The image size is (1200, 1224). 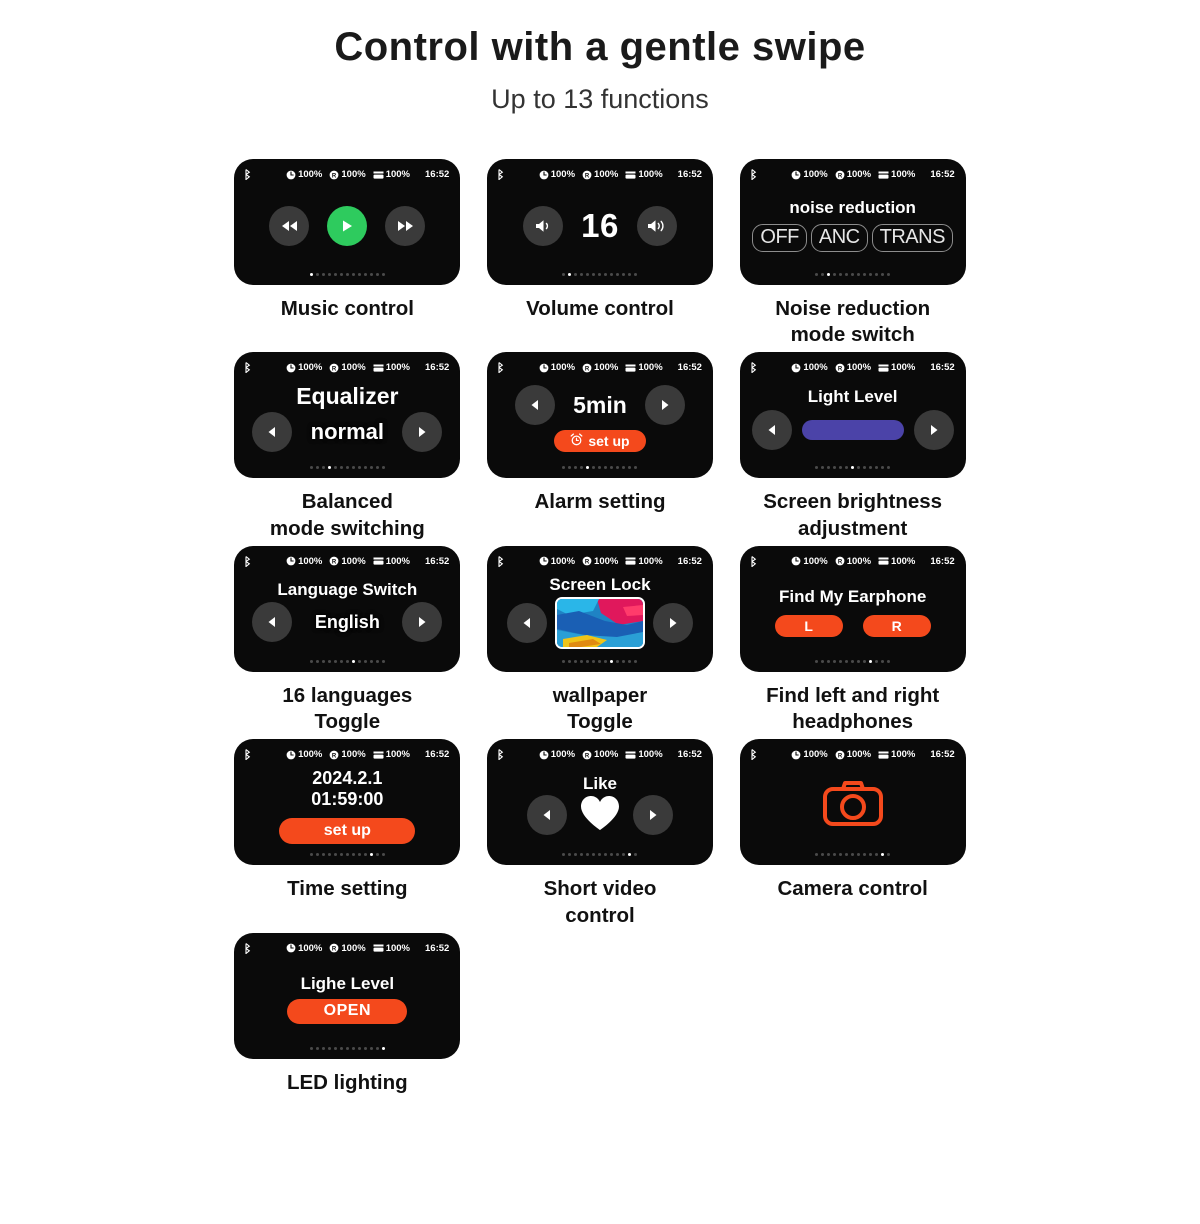 What do you see at coordinates (896, 625) in the screenshot?
I see `find-right-earphone-button: R` at bounding box center [896, 625].